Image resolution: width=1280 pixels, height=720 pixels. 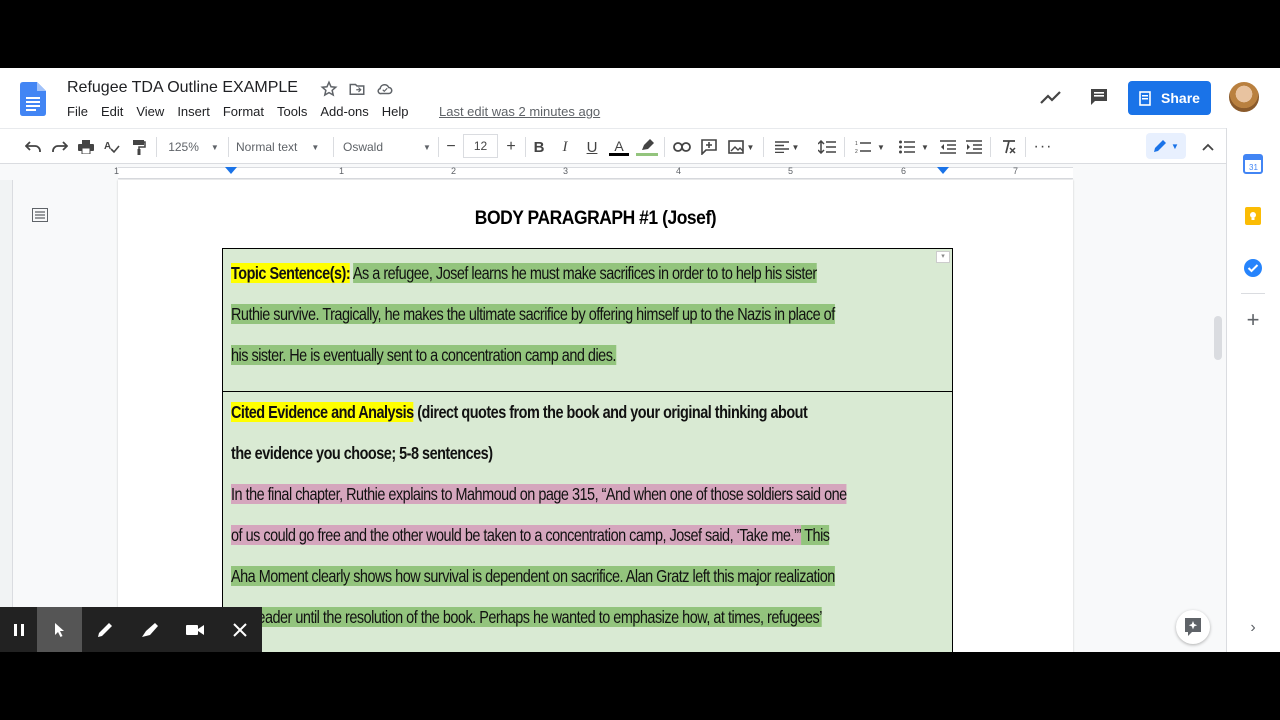 I want to click on bold-icon: B, so click(x=539, y=147).